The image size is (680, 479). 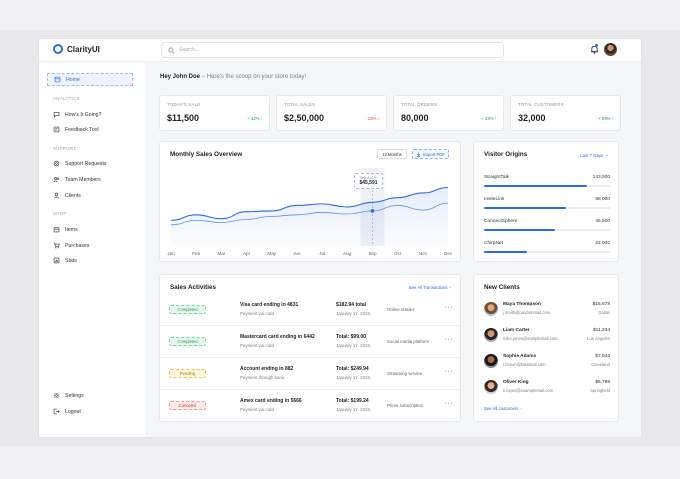 What do you see at coordinates (491, 335) in the screenshot?
I see `avatar` at bounding box center [491, 335].